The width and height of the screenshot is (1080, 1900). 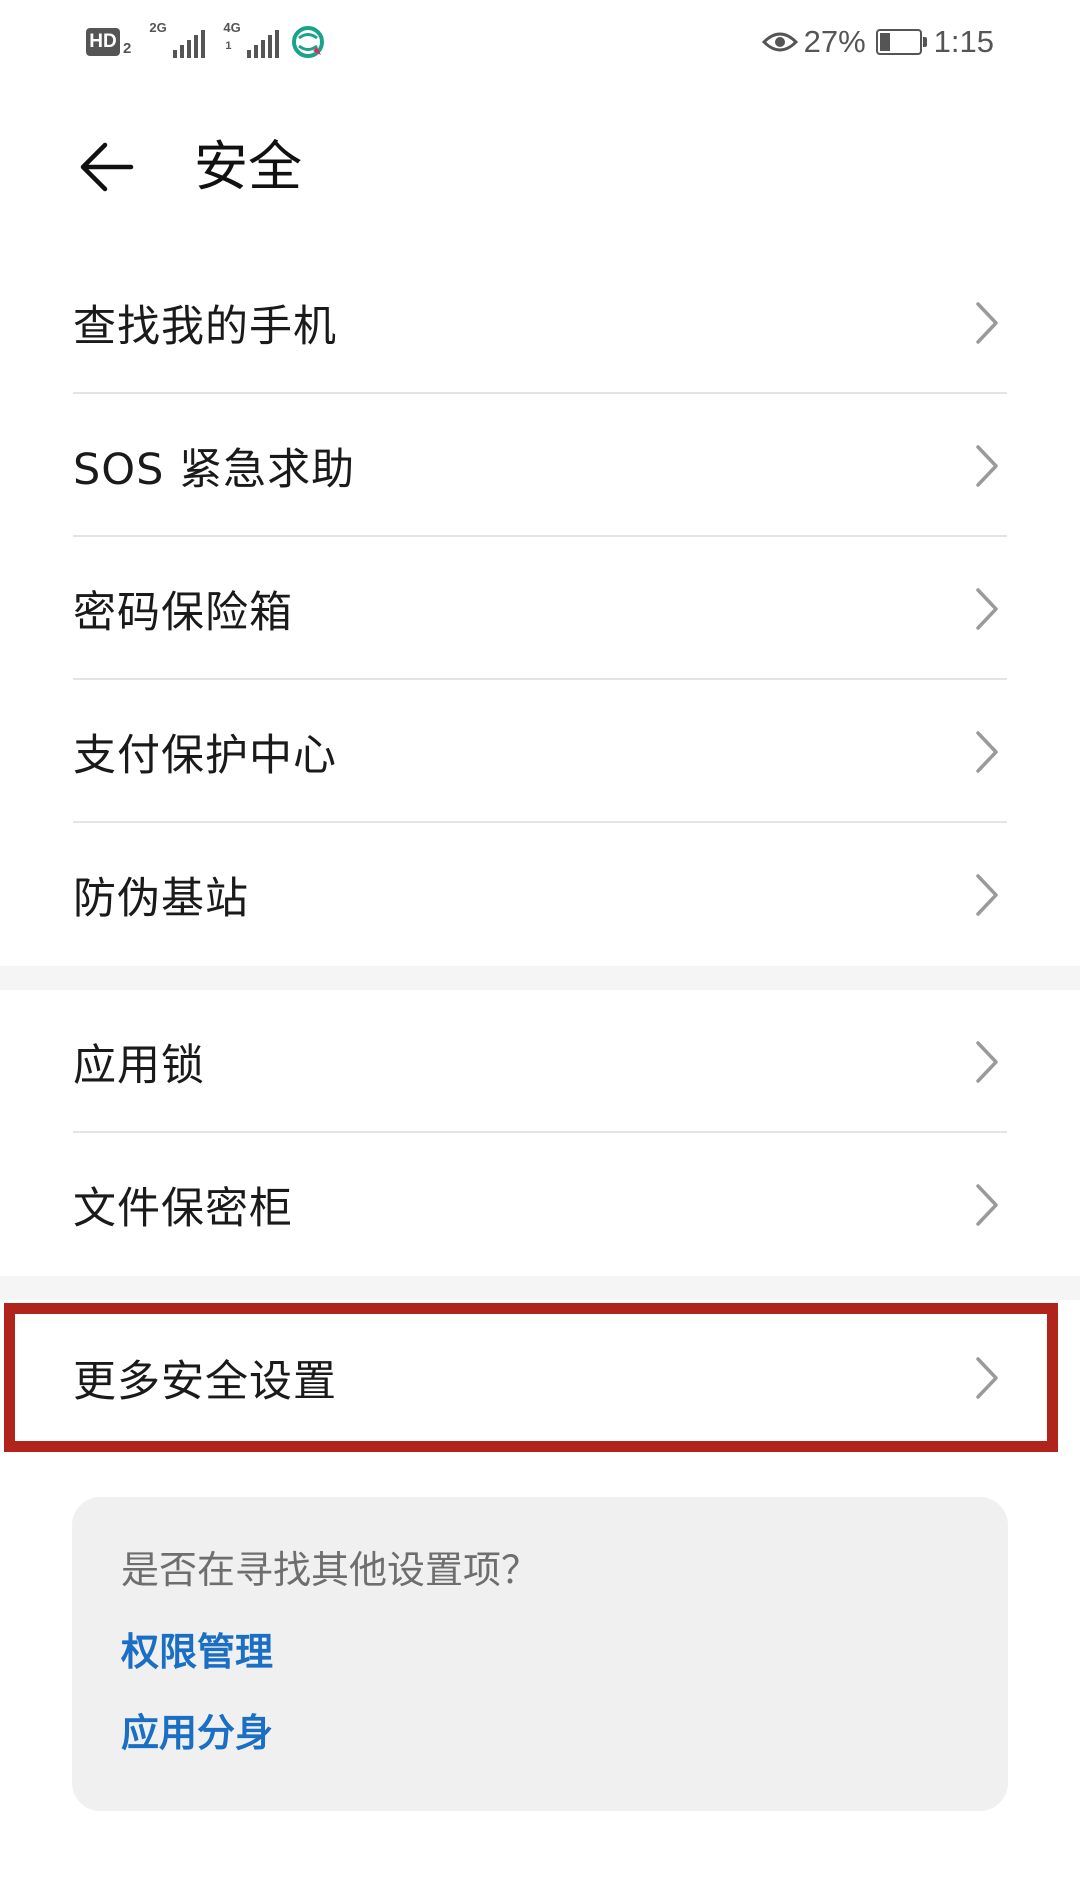 I want to click on status-right: 27% 1:15, so click(x=877, y=42).